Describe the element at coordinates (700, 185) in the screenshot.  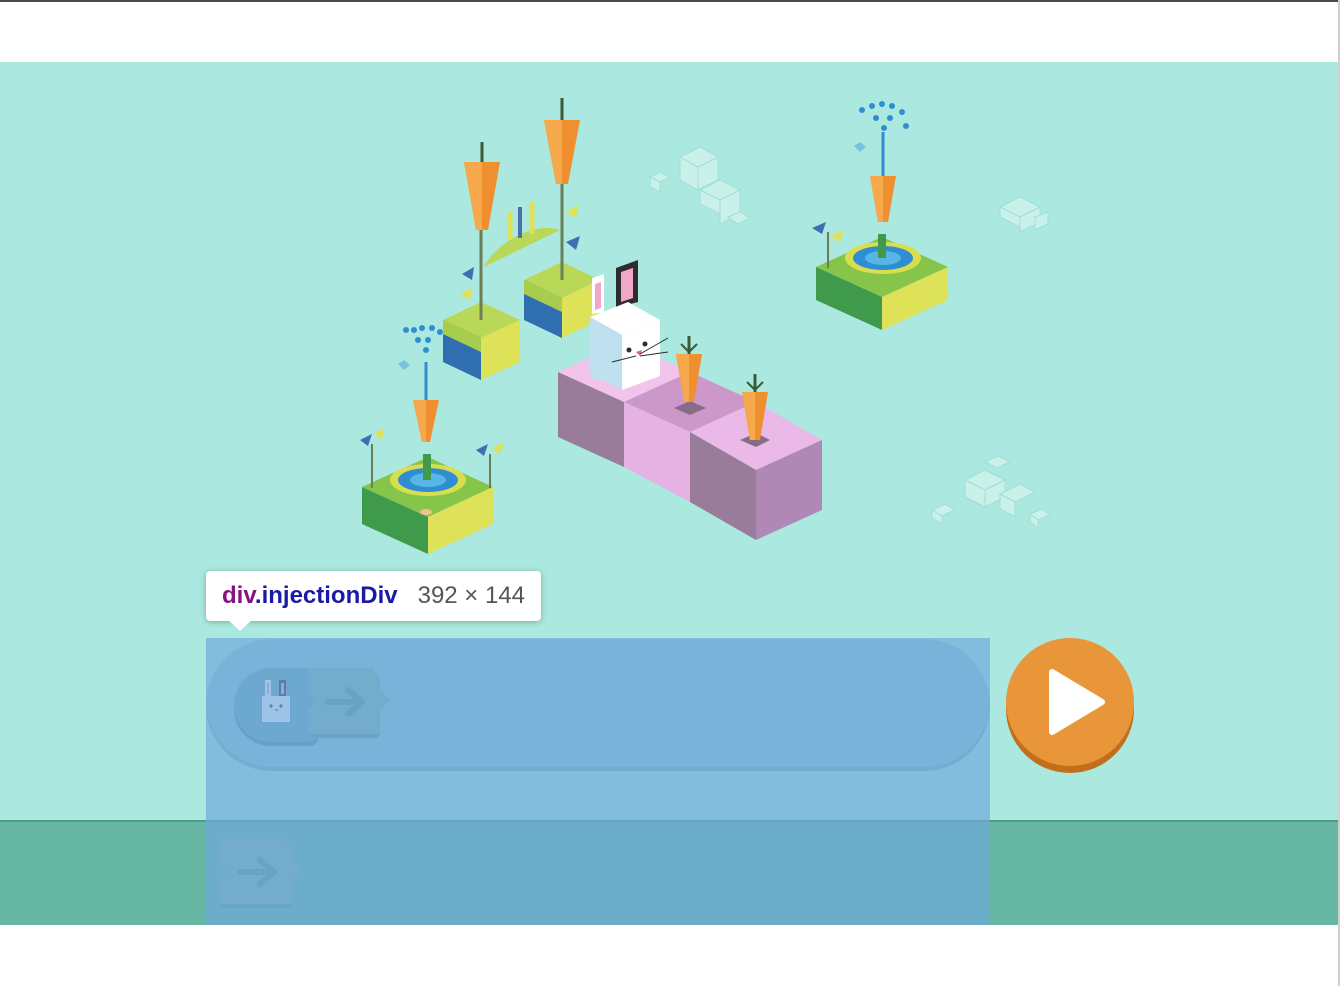
I see `cloud-left` at that location.